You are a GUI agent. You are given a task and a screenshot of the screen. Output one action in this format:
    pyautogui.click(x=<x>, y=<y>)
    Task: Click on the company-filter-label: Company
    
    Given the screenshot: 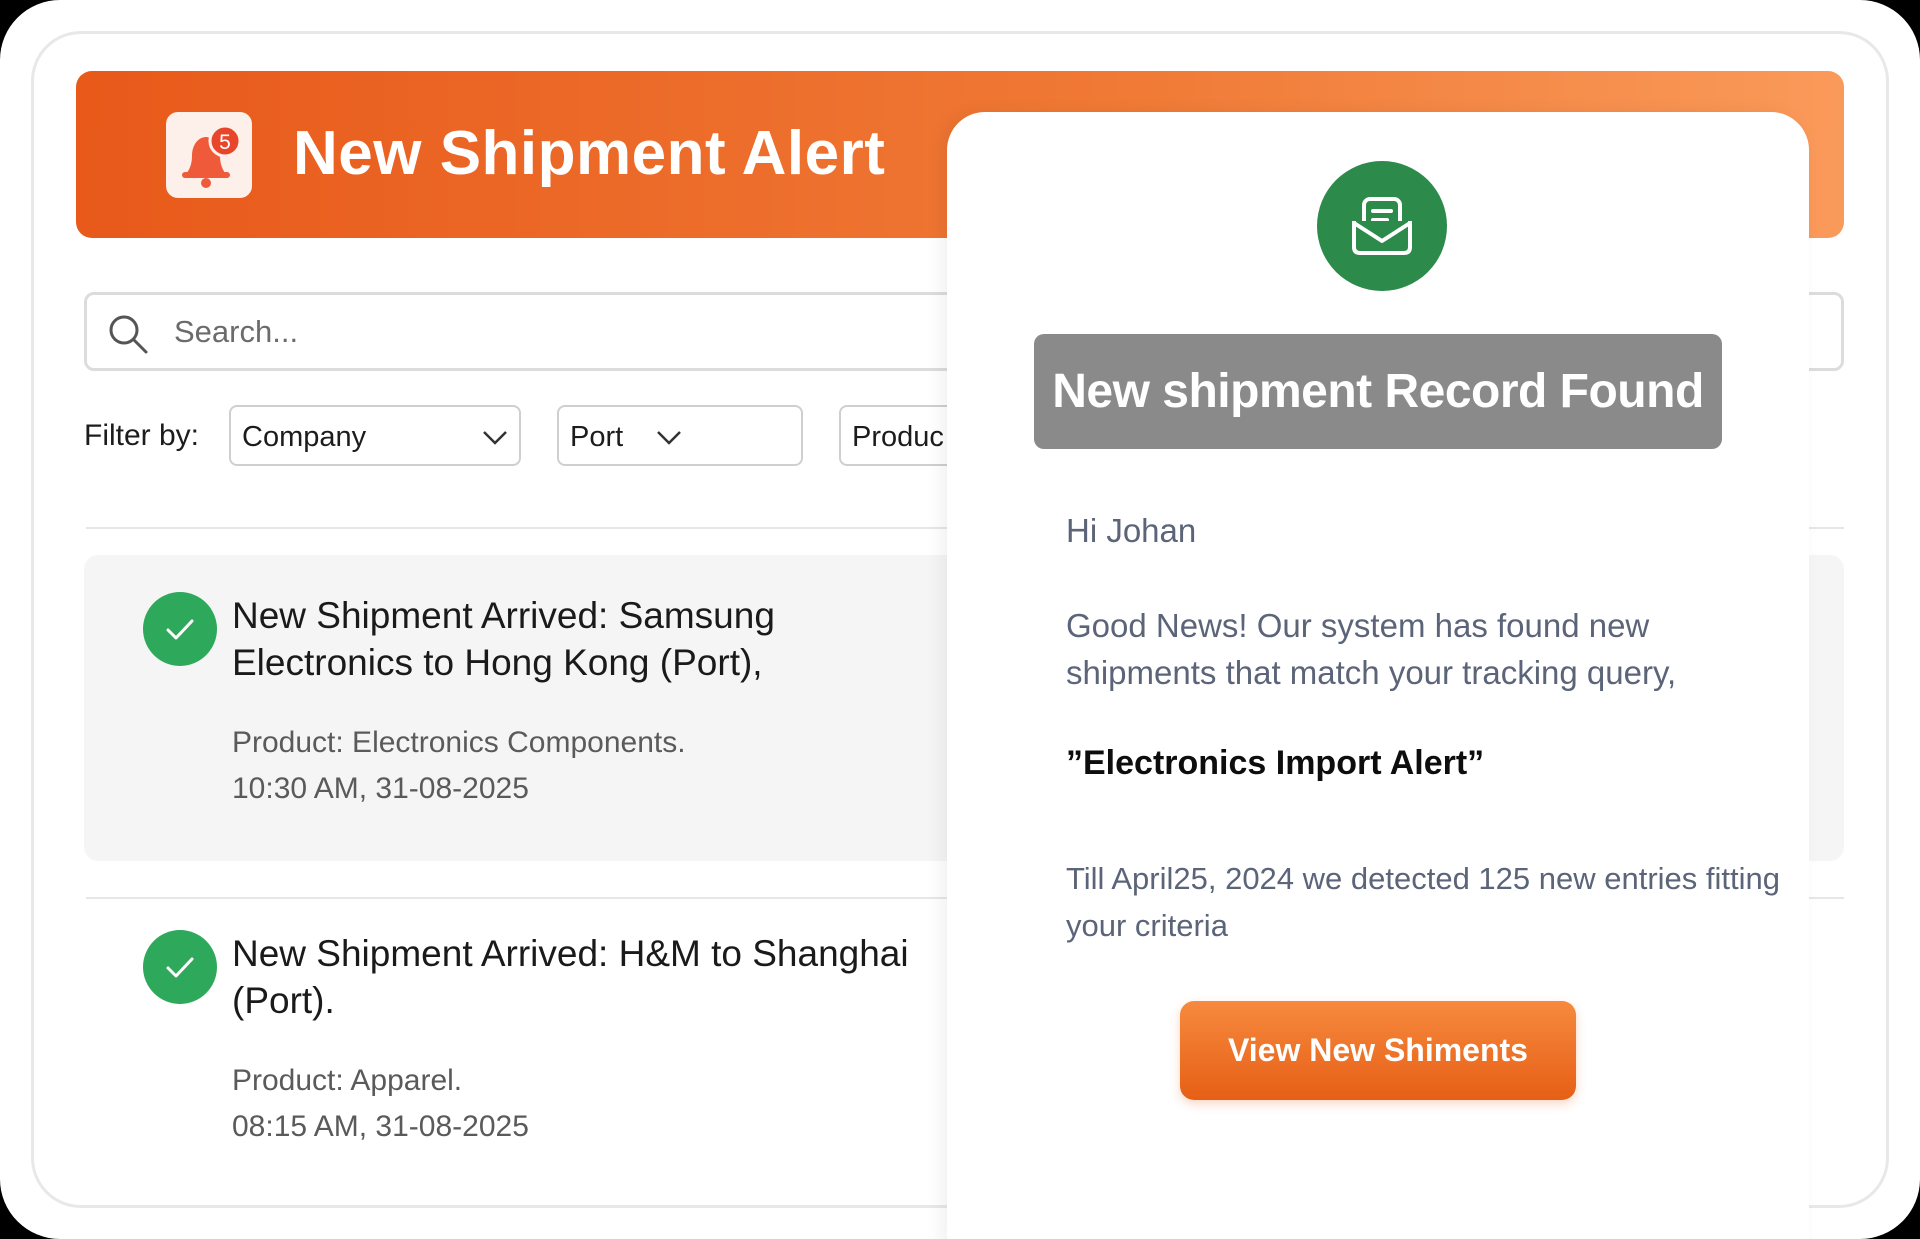 What is the action you would take?
    pyautogui.click(x=304, y=437)
    